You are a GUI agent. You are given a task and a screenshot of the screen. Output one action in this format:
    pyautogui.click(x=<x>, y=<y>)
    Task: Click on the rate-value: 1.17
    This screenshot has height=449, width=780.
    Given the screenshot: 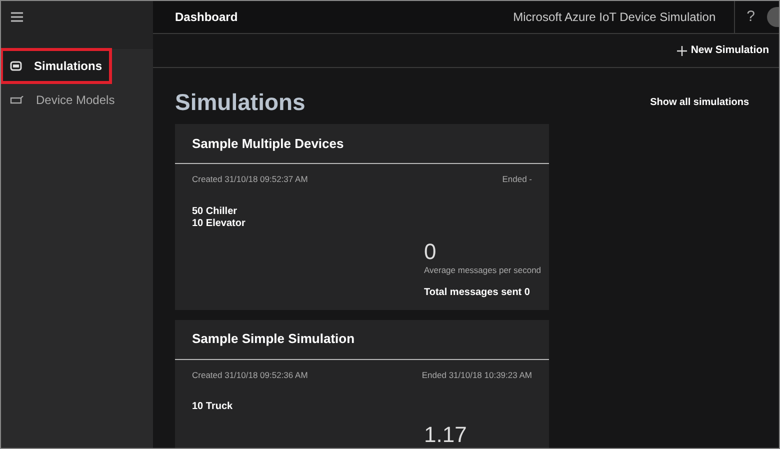 What is the action you would take?
    pyautogui.click(x=446, y=435)
    